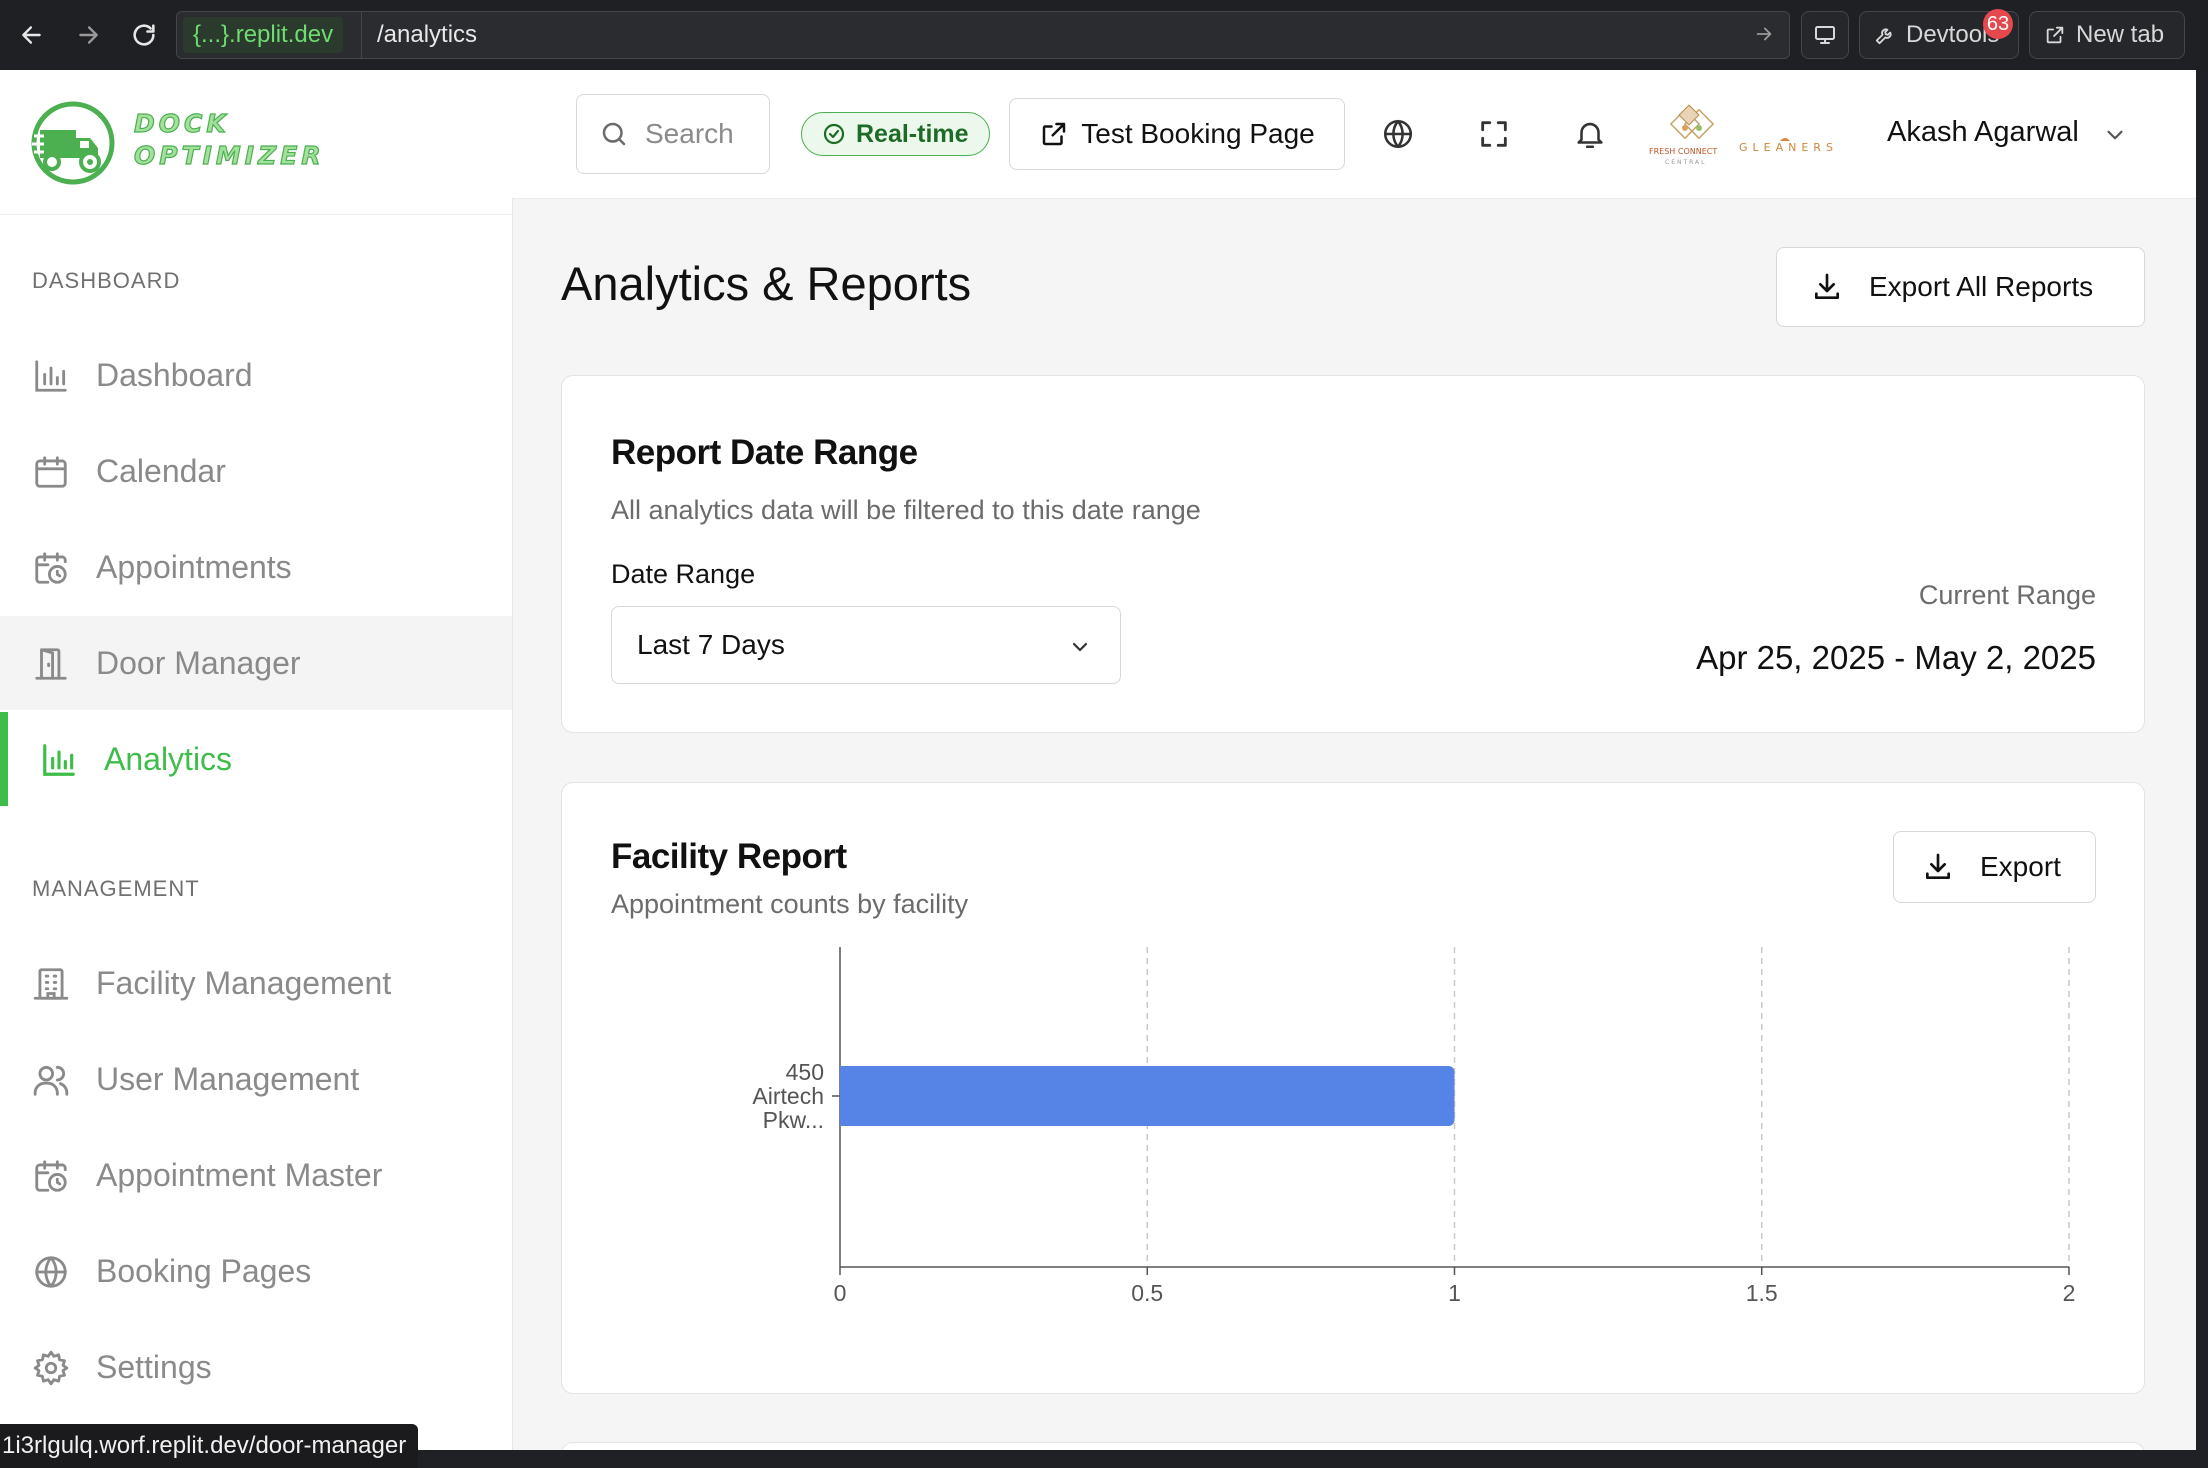  What do you see at coordinates (1983, 132) in the screenshot?
I see `user-name: Akash Agarwal` at bounding box center [1983, 132].